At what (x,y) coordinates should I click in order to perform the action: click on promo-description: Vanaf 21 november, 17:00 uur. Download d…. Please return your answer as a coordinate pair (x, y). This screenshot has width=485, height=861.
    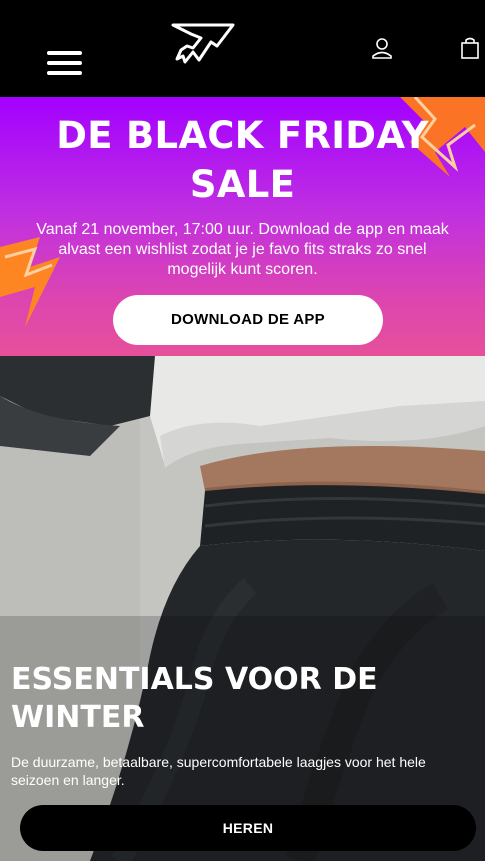
    Looking at the image, I should click on (242, 249).